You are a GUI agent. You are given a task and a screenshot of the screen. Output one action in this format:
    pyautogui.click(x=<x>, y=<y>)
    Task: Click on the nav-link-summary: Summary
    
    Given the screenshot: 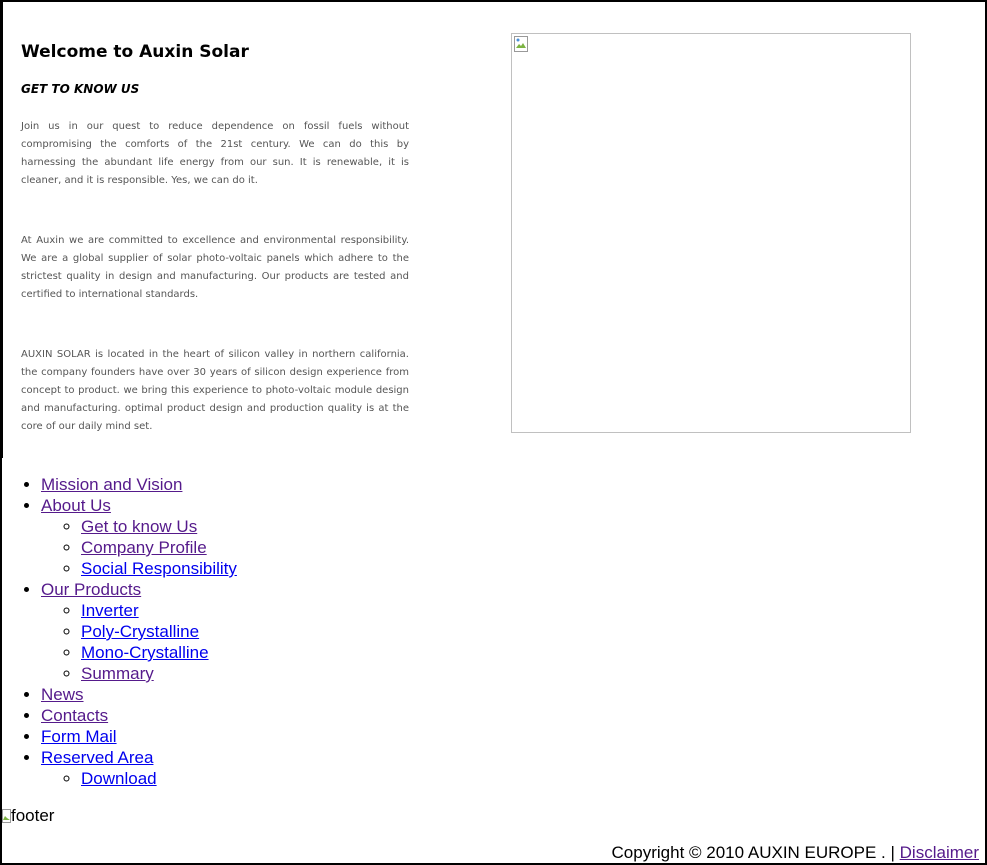 What is the action you would take?
    pyautogui.click(x=117, y=673)
    